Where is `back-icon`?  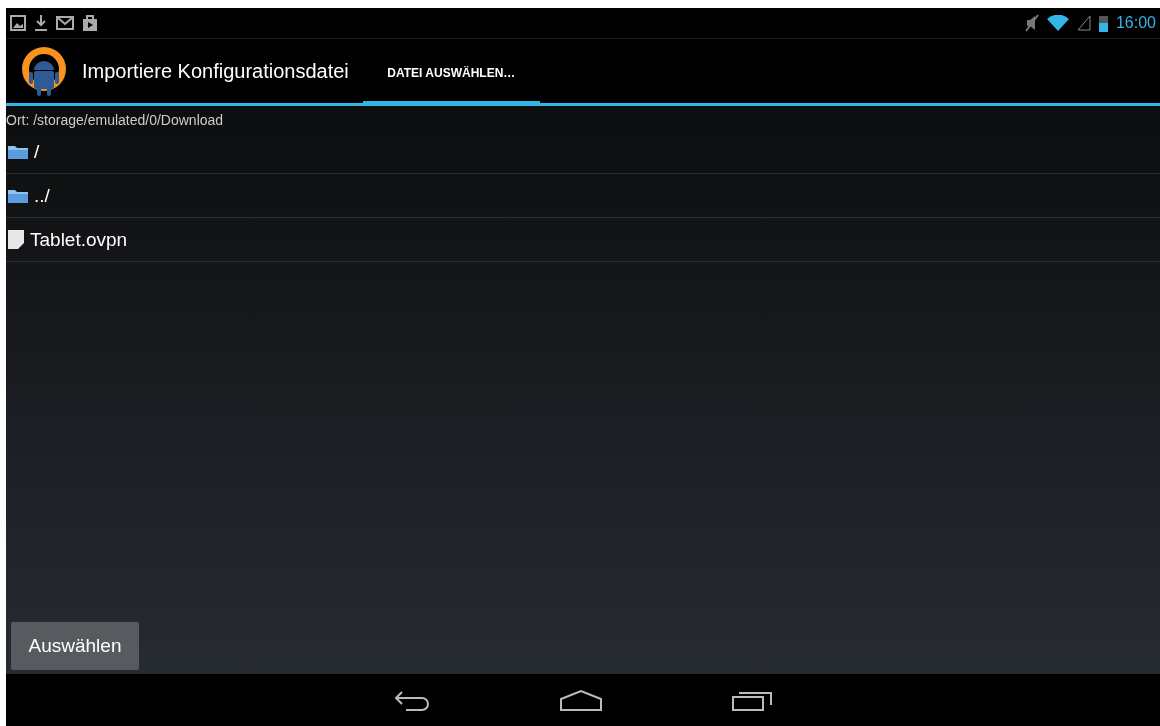
back-icon is located at coordinates (412, 700).